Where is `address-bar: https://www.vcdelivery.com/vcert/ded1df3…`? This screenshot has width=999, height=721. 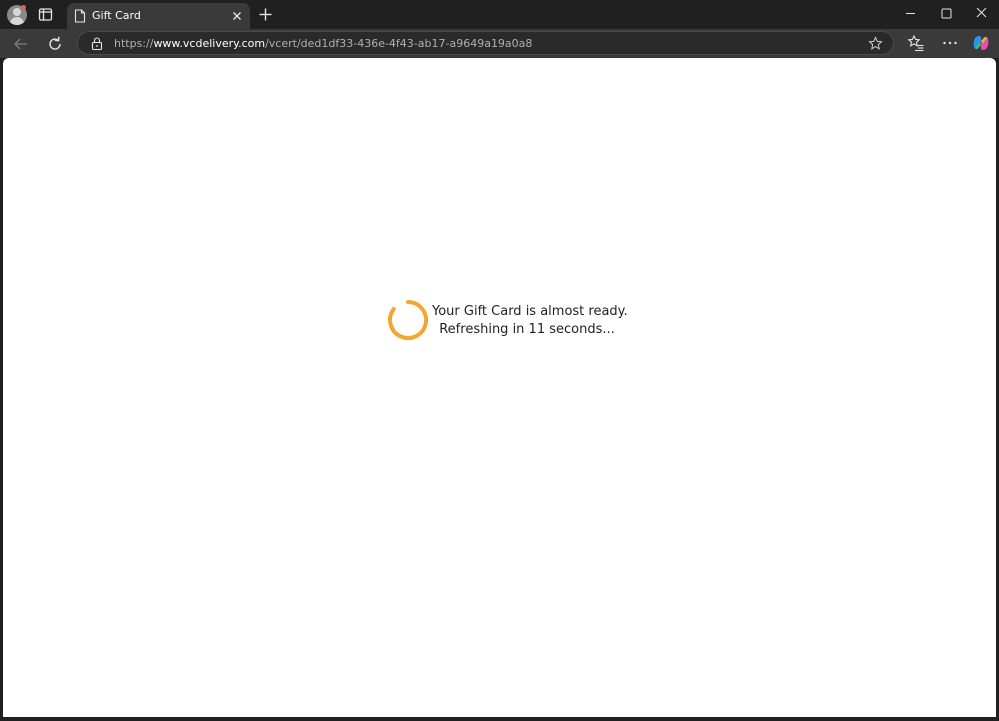 address-bar: https://www.vcdelivery.com/vcert/ded1df3… is located at coordinates (485, 43).